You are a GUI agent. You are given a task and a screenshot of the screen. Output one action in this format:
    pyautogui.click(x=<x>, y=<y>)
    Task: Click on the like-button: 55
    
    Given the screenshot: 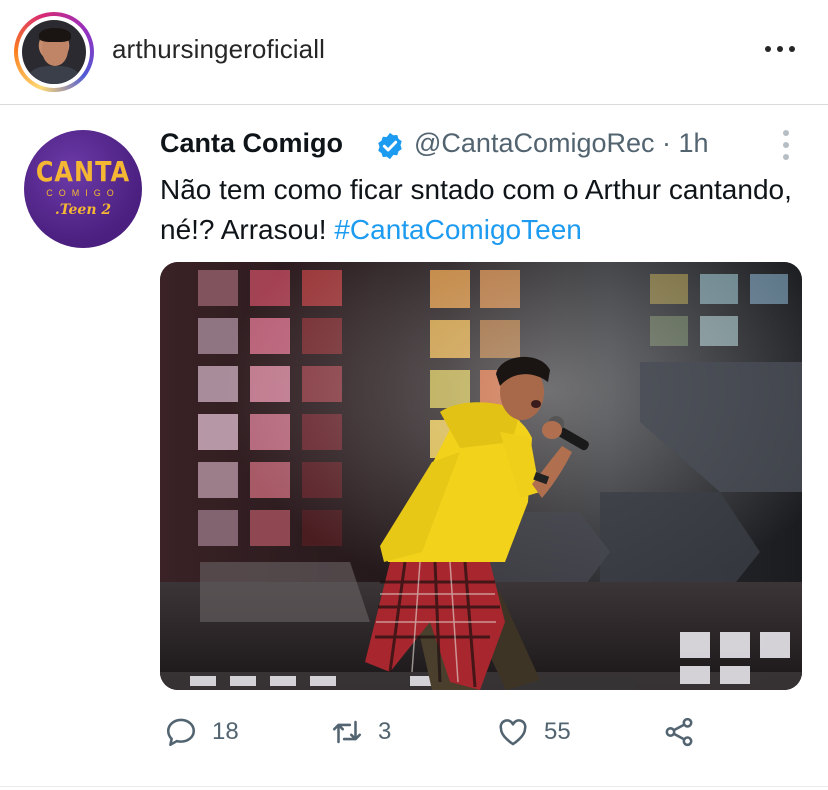 What is the action you would take?
    pyautogui.click(x=533, y=732)
    